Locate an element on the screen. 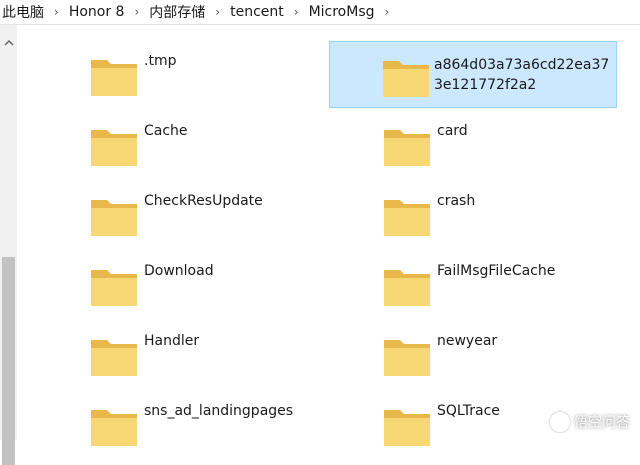 This screenshot has height=465, width=640. watermark-logo-icon is located at coordinates (560, 422).